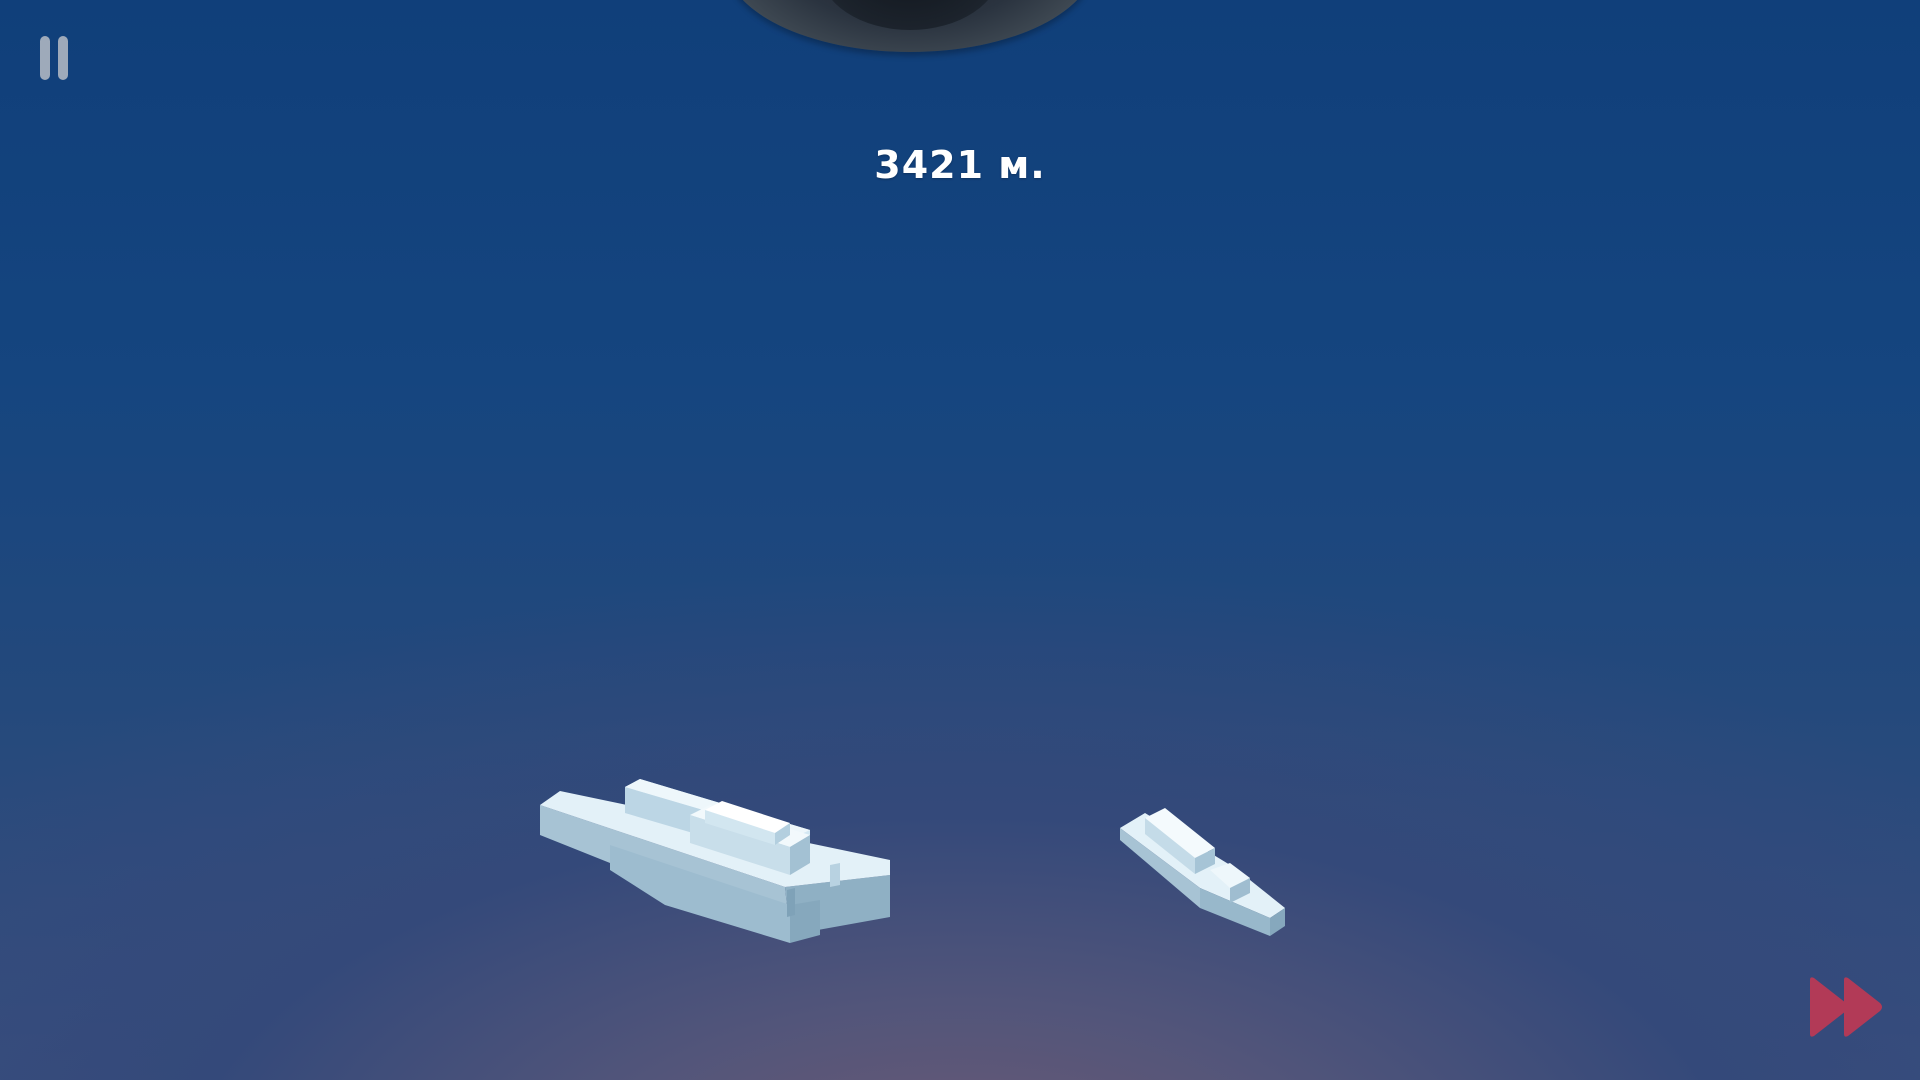 This screenshot has width=1920, height=1080. What do you see at coordinates (960, 165) in the screenshot?
I see `depth-readout: 3421 м.` at bounding box center [960, 165].